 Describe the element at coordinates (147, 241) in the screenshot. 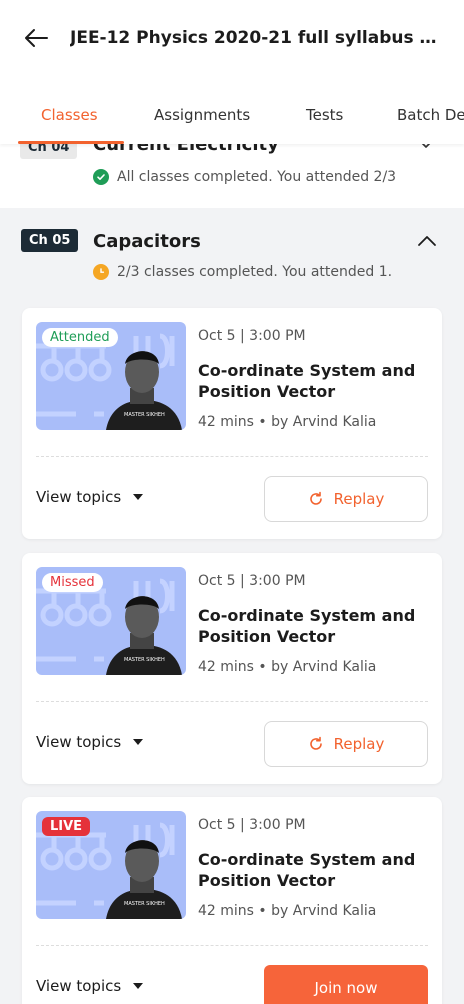

I see `chapter-title: Capacitors` at that location.